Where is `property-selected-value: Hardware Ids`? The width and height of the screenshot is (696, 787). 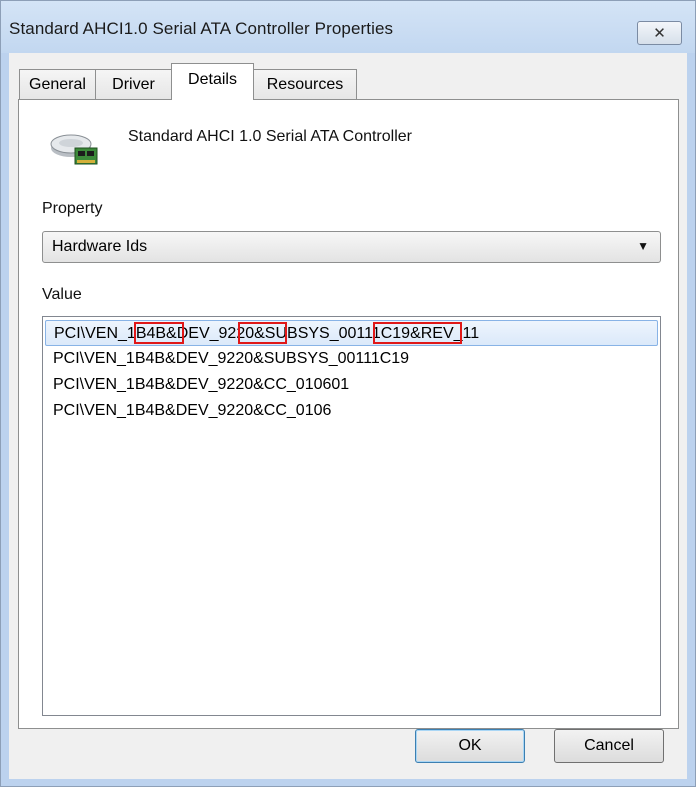
property-selected-value: Hardware Ids is located at coordinates (100, 246).